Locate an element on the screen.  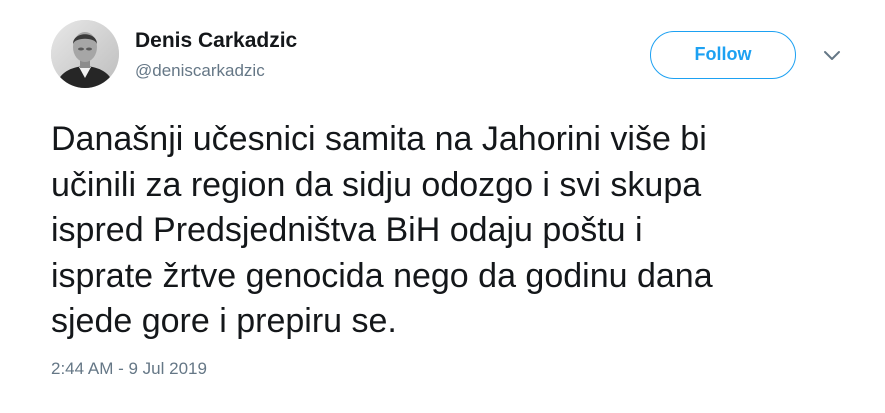
tweet-text-line: sjede gore i prepiru se. is located at coordinates (224, 321).